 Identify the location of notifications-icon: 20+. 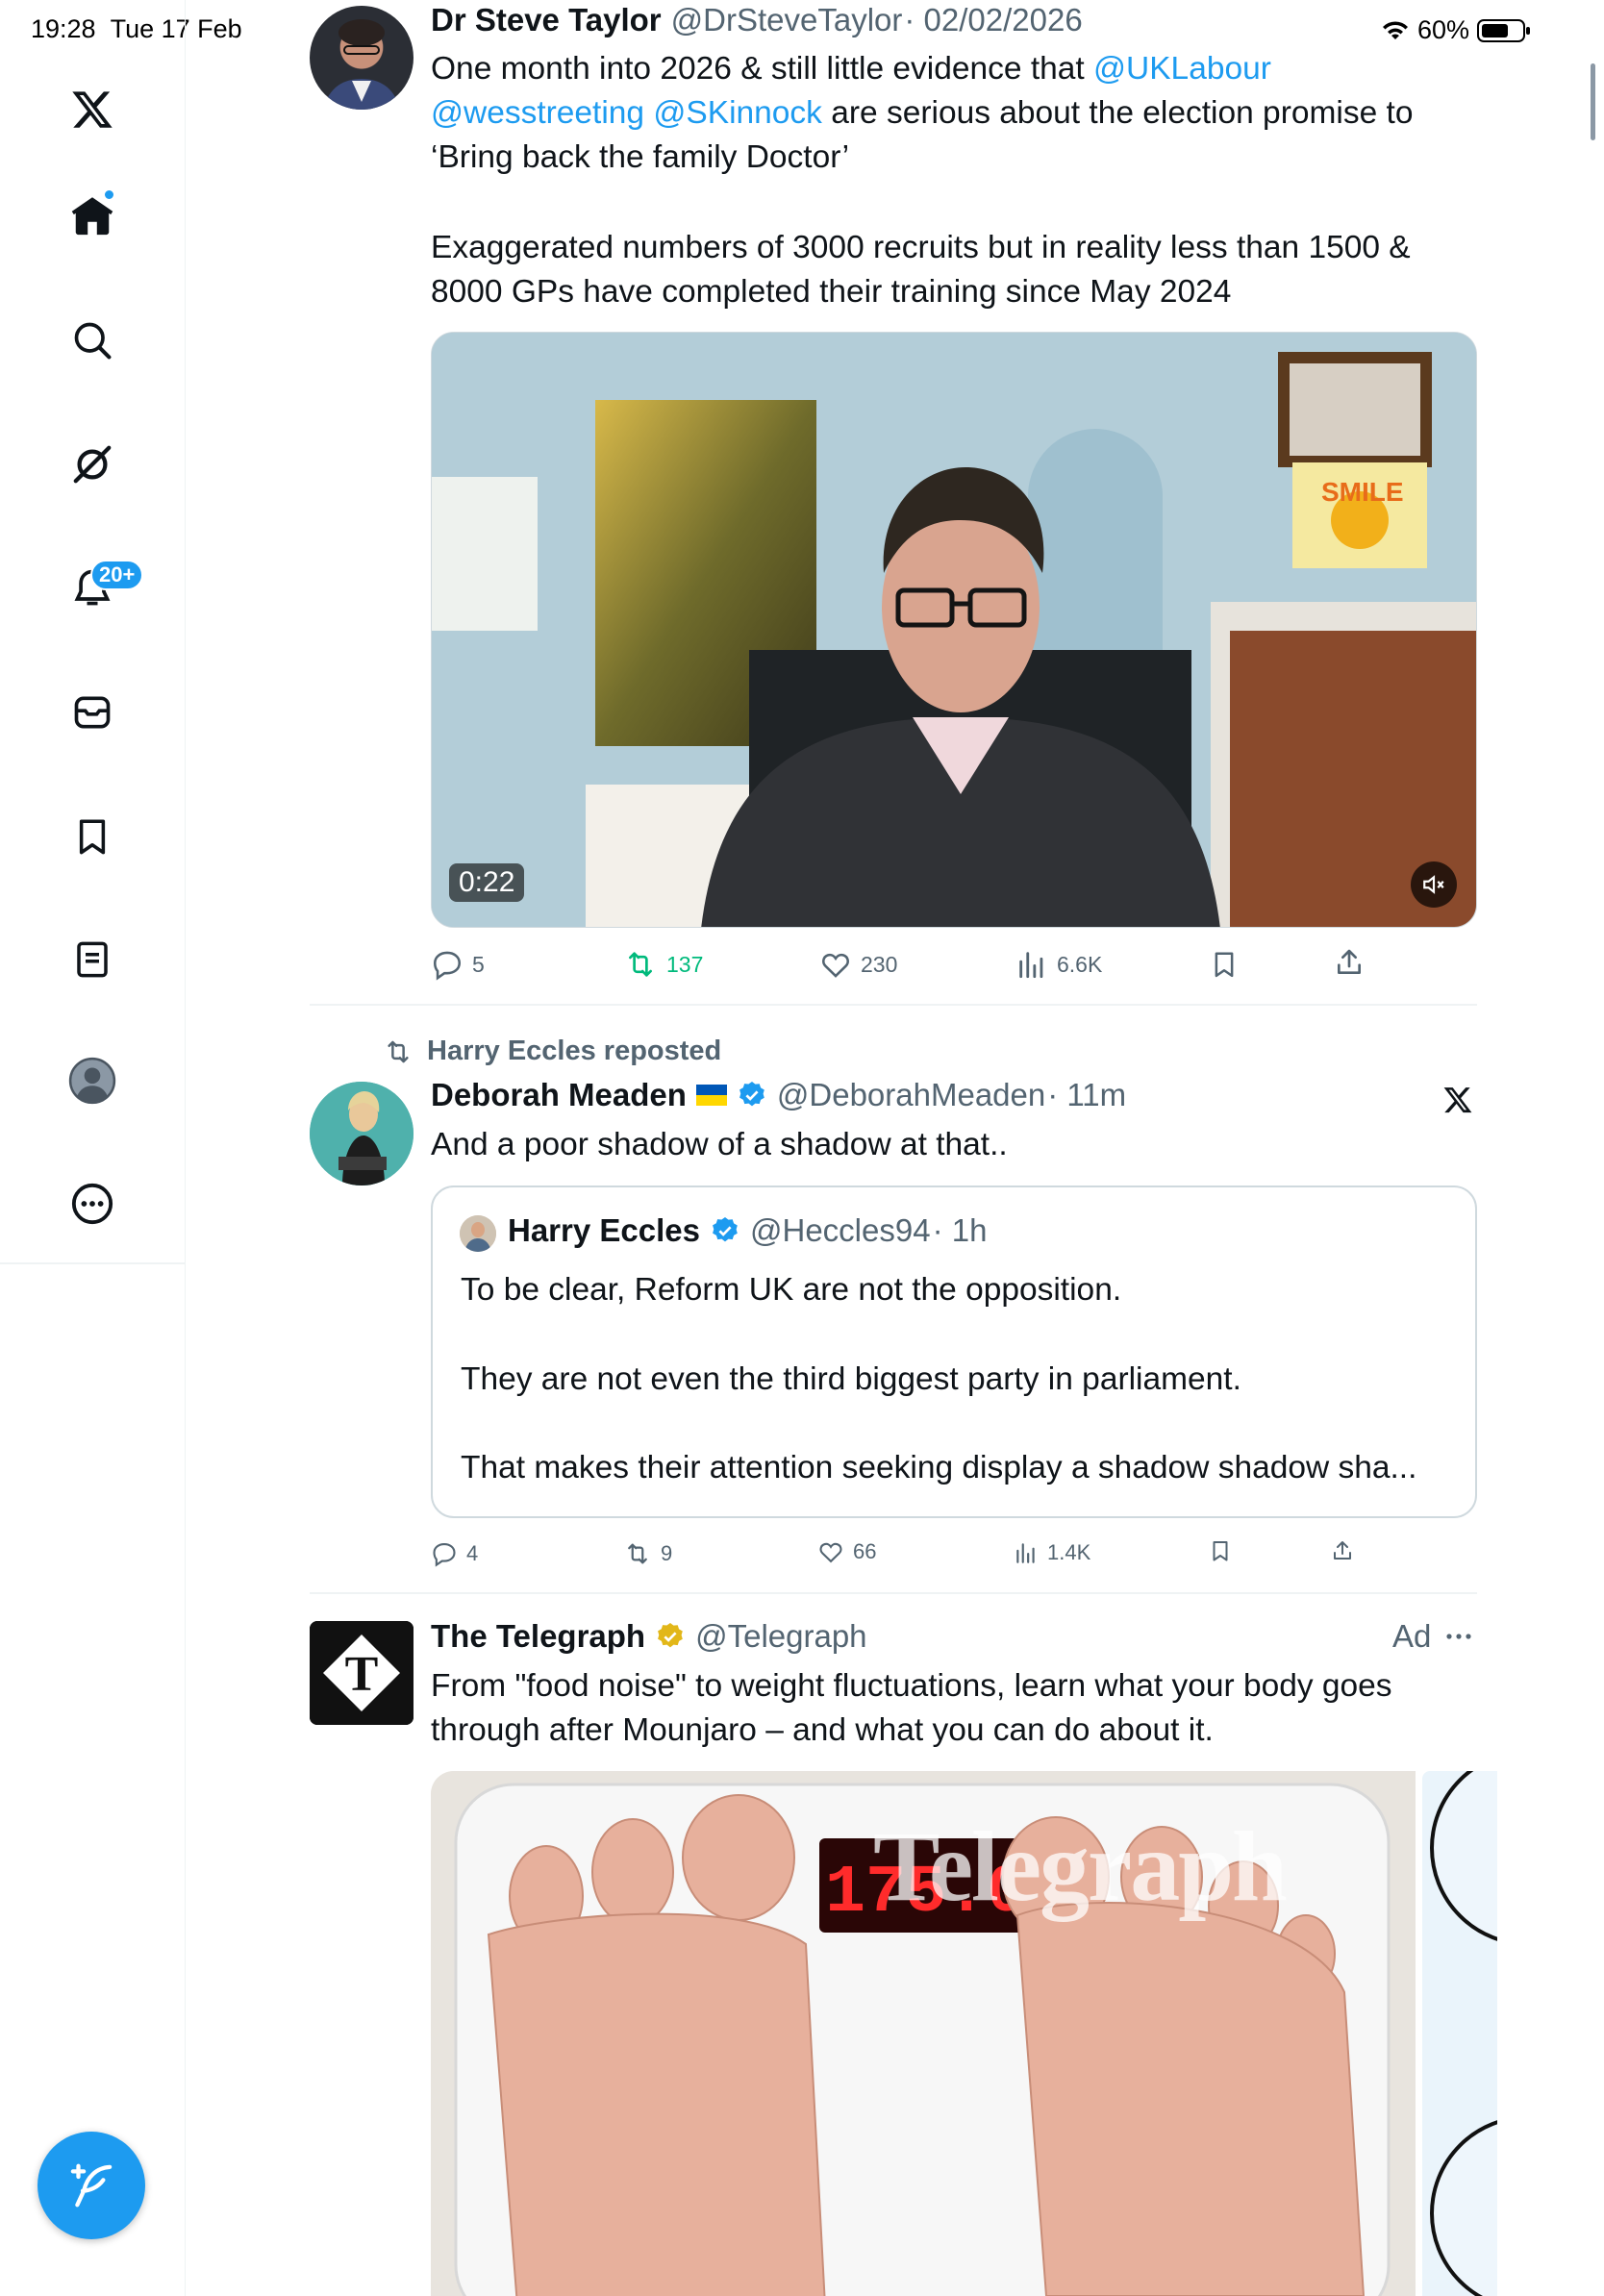
(103, 588).